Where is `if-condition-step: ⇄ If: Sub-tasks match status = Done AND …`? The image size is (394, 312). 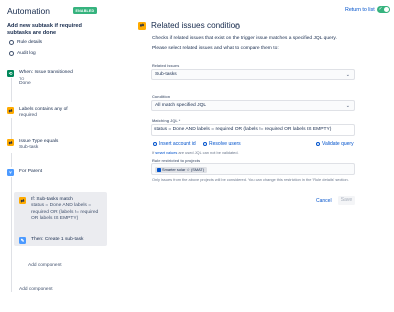
if-condition-step: ⇄ If: Sub-tasks match status = Done AND … is located at coordinates (58, 209).